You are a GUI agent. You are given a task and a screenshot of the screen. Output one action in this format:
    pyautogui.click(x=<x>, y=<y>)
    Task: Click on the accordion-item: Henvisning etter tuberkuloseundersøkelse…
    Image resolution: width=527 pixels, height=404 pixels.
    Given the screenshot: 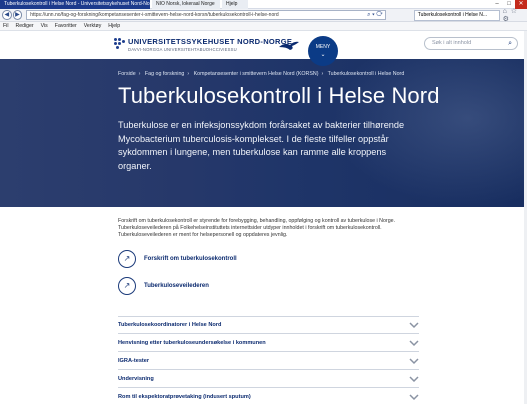 What is the action you would take?
    pyautogui.click(x=268, y=343)
    